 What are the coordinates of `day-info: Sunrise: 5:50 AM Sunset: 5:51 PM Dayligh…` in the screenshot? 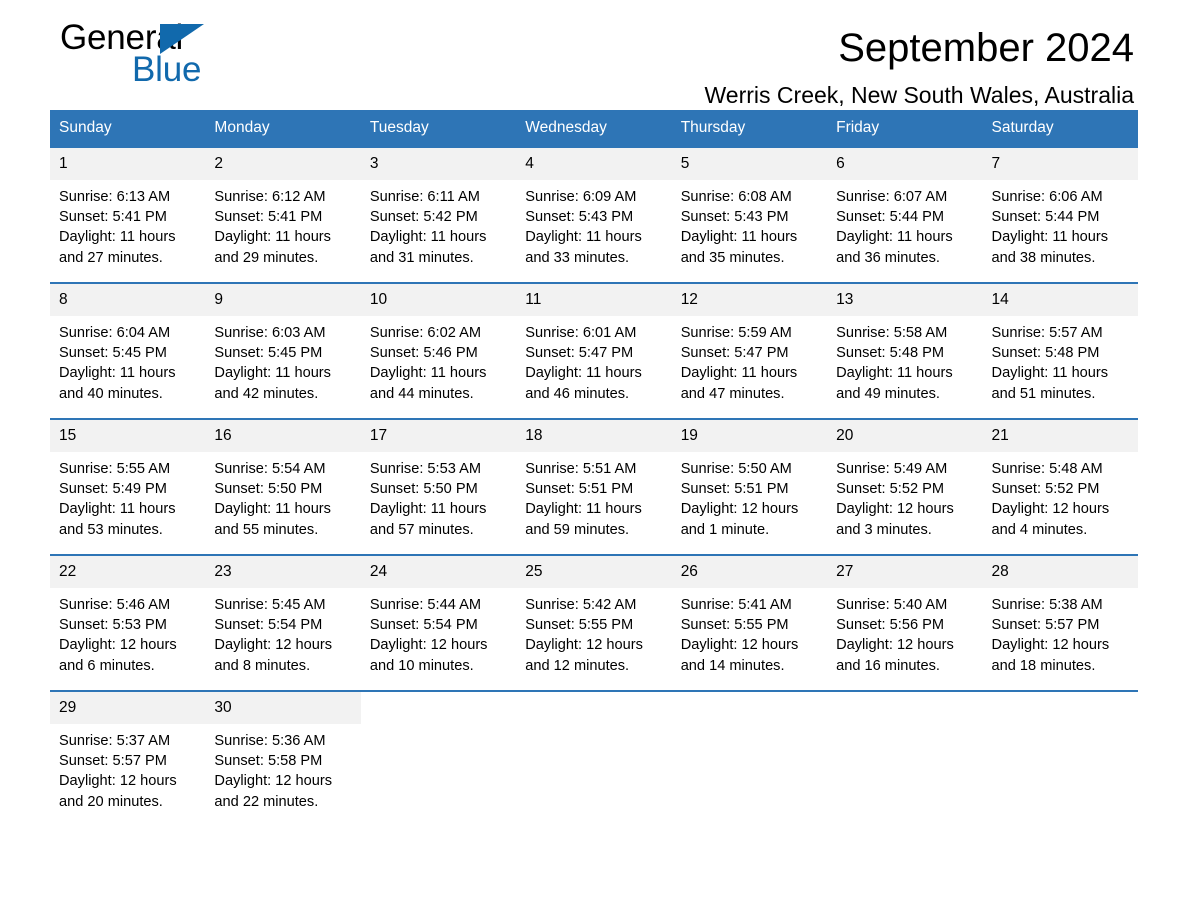 It's located at (749, 496).